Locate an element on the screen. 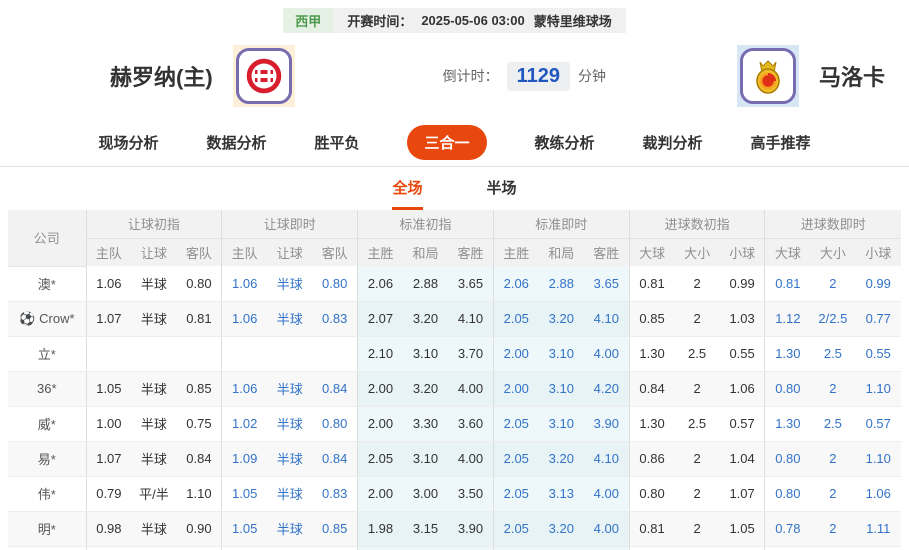 This screenshot has height=550, width=909. odds-cell: 0.55 is located at coordinates (742, 354).